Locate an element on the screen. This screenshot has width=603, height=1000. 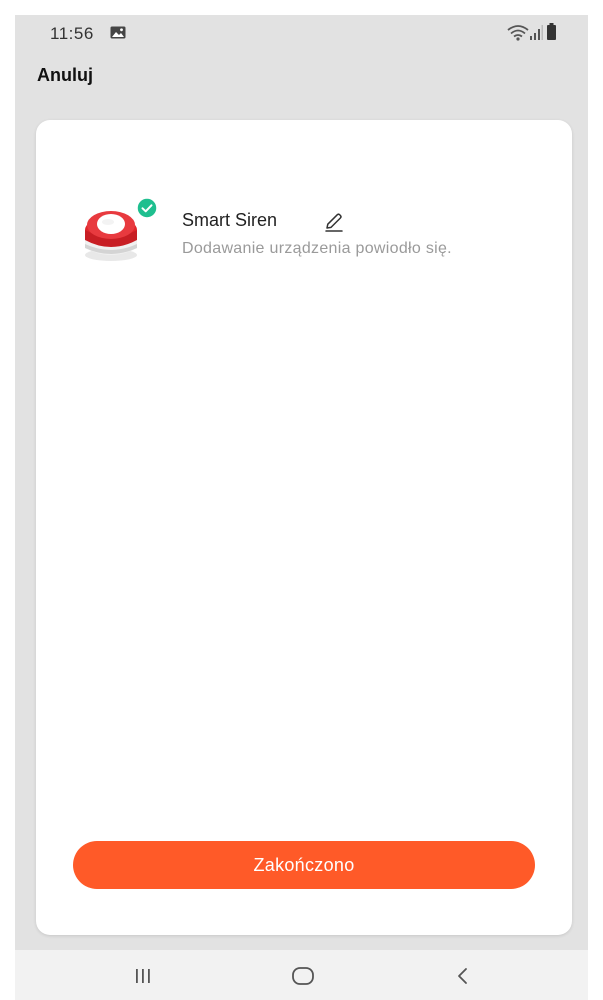
device-status-text: Dodawanie urządzenia powiodło się. is located at coordinates (317, 248).